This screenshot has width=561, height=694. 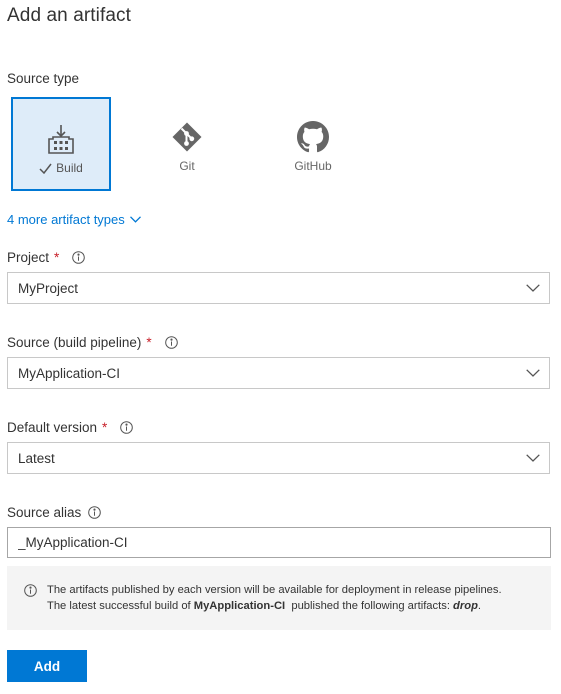 I want to click on info-line2-middle: published the following artifacts:, so click(x=369, y=606).